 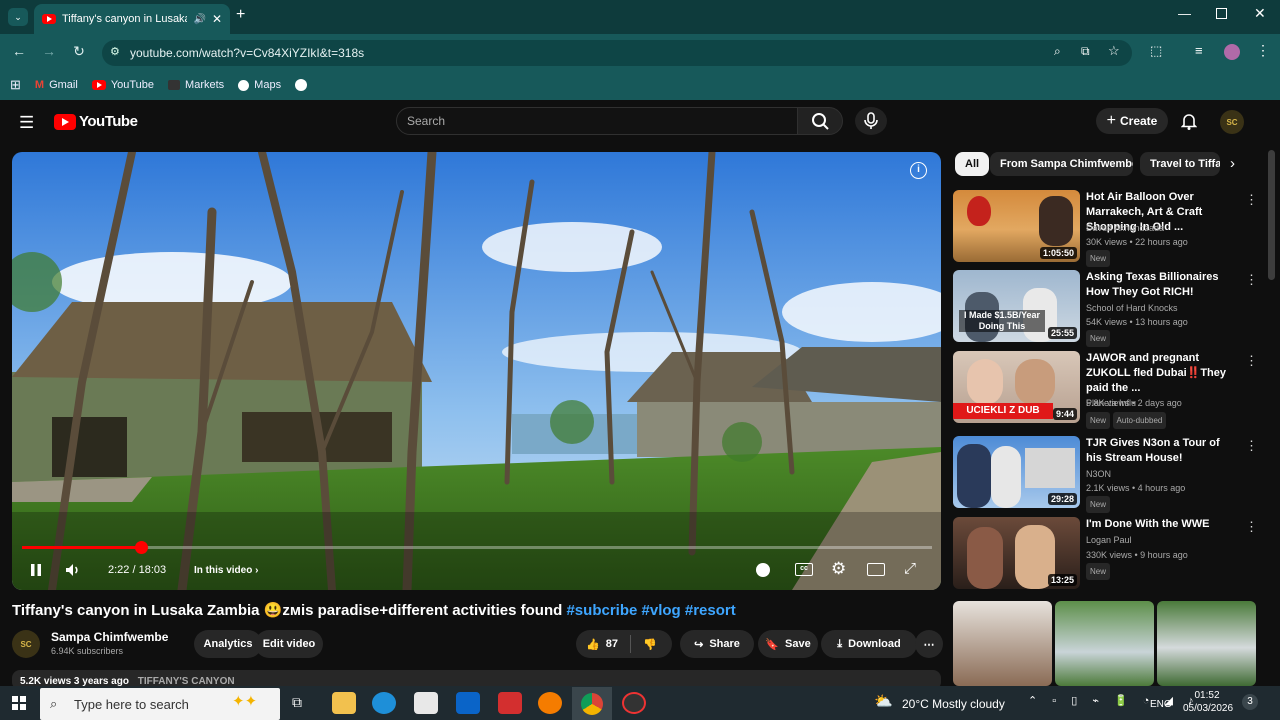 I want to click on forward-button: →, so click(x=49, y=51).